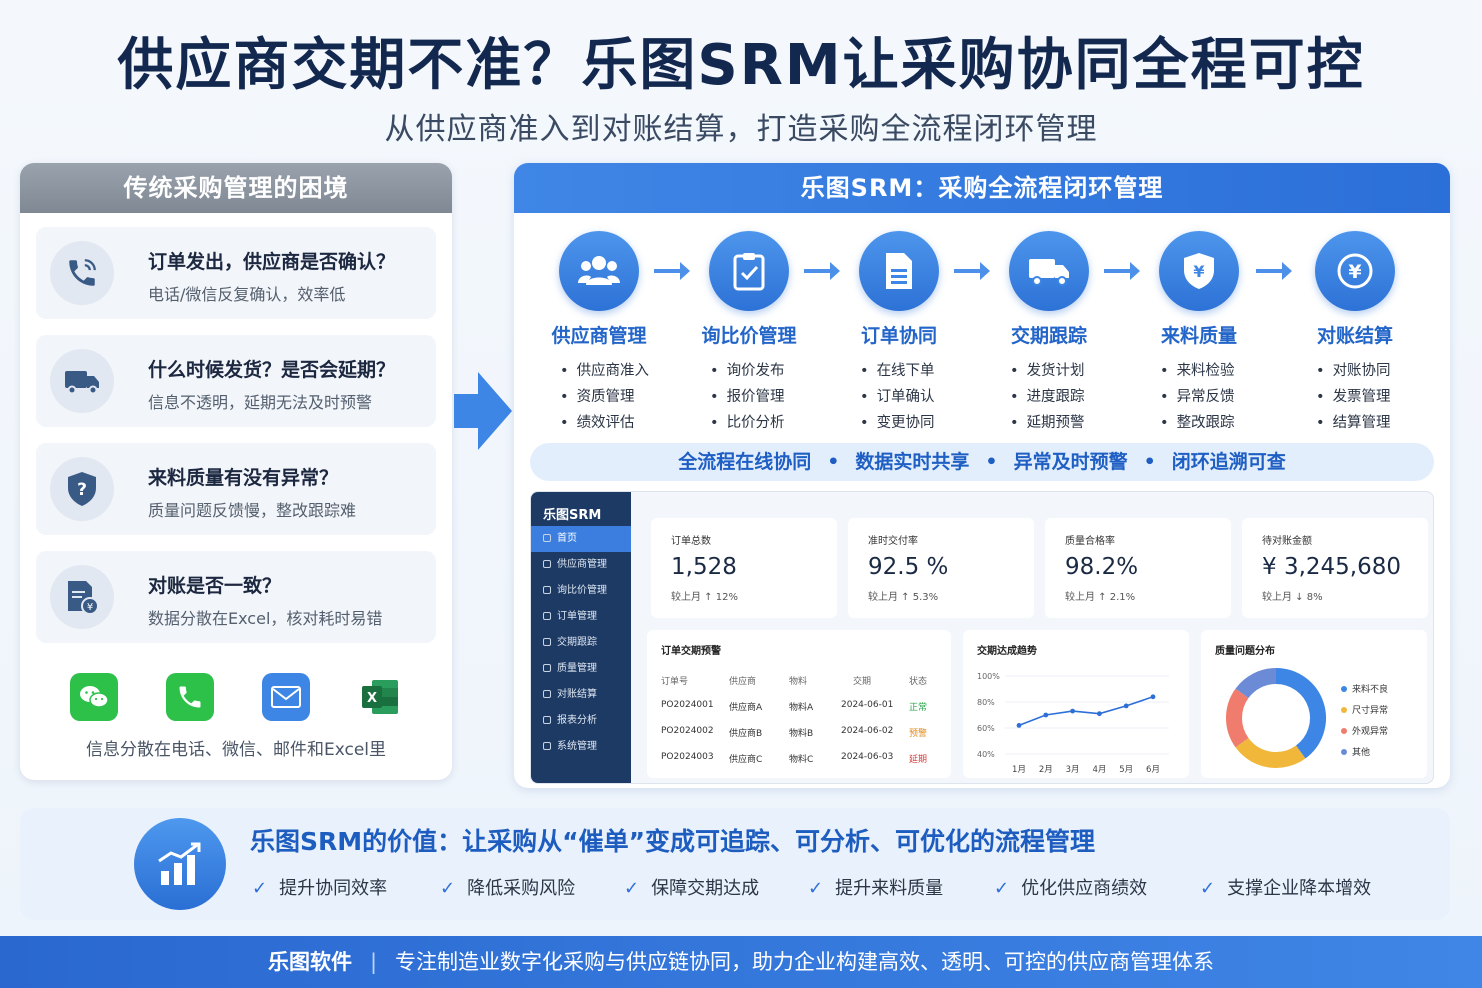  Describe the element at coordinates (1370, 732) in the screenshot. I see `legend-label: 外观异常` at that location.